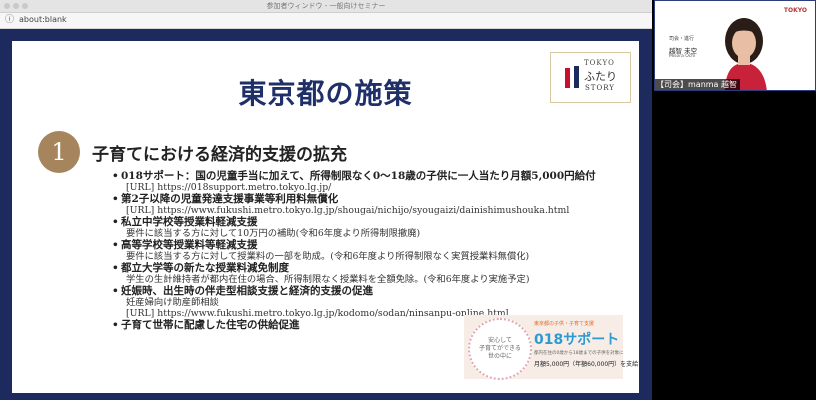  I want to click on list-item-title: 都立大学等の新たな授業料減免制度, so click(372, 268).